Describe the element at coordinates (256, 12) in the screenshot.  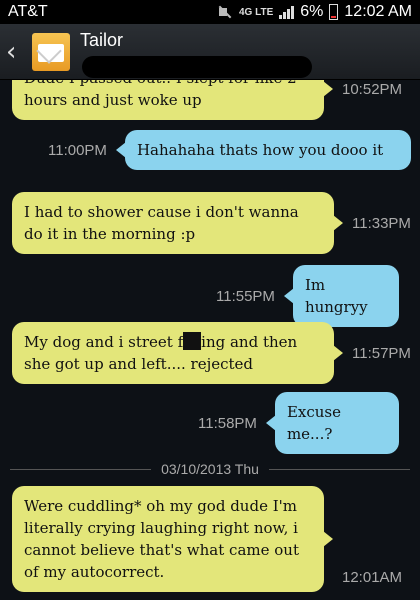
I see `network-type-label: 4G LTE` at that location.